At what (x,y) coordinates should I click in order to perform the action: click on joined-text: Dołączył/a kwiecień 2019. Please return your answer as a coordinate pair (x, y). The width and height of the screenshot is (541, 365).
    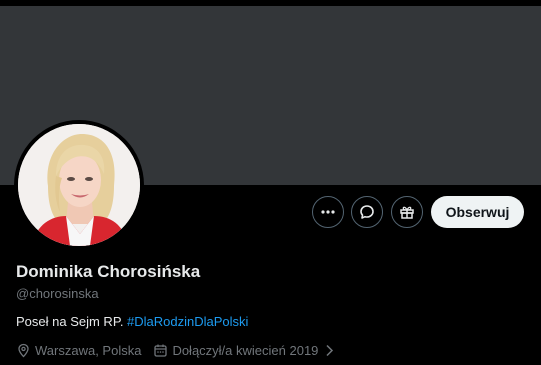
    Looking at the image, I should click on (245, 350).